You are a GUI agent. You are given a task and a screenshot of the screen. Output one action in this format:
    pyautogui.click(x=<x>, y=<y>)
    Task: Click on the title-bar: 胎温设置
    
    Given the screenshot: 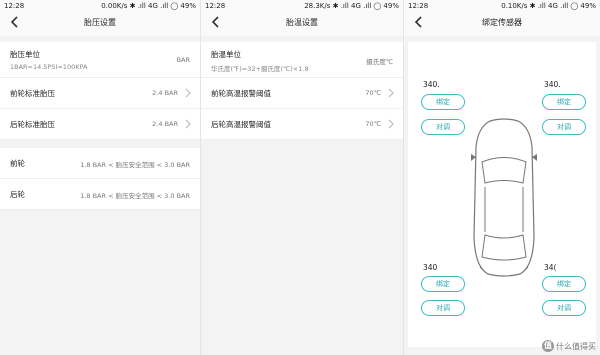 What is the action you would take?
    pyautogui.click(x=302, y=24)
    